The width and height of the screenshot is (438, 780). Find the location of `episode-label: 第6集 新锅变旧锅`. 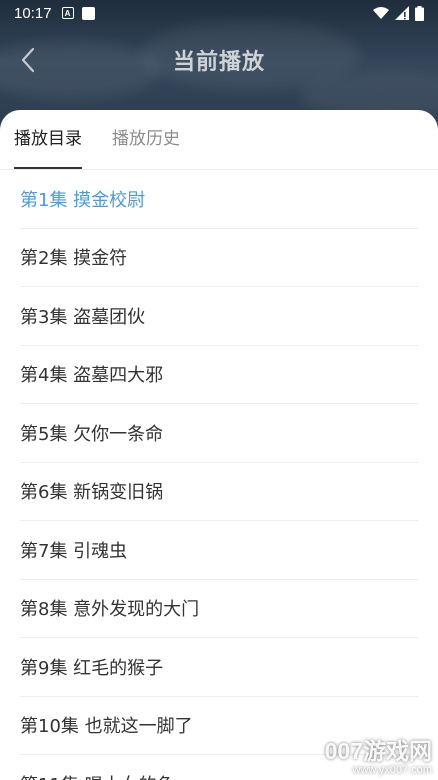

episode-label: 第6集 新锅变旧锅 is located at coordinates (92, 493).